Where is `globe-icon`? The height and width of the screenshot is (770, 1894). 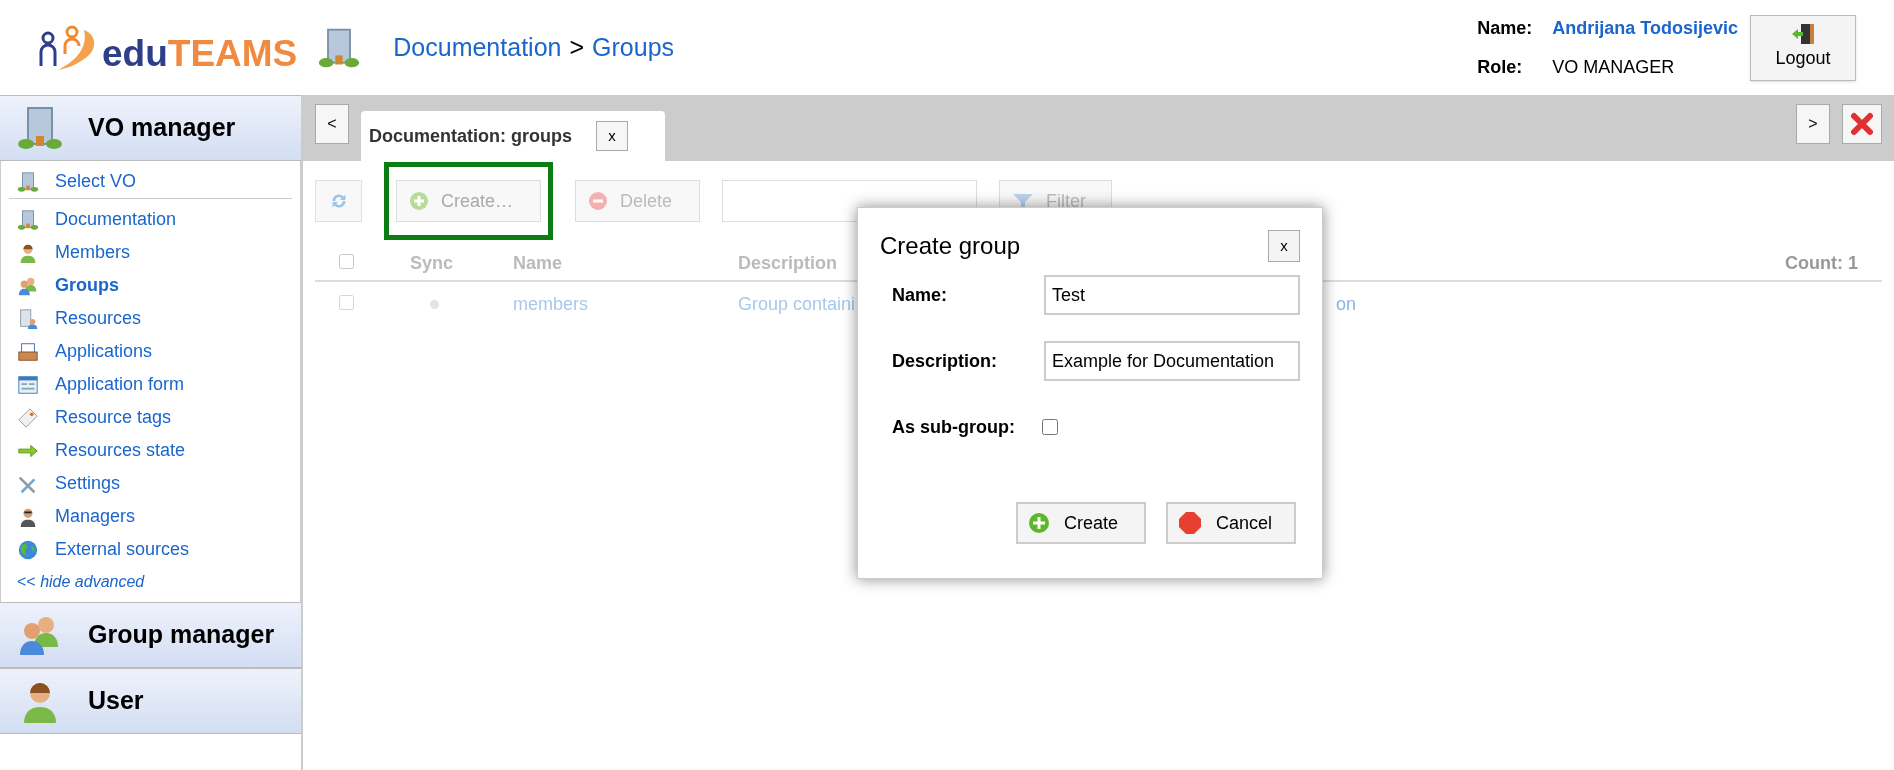 globe-icon is located at coordinates (28, 549).